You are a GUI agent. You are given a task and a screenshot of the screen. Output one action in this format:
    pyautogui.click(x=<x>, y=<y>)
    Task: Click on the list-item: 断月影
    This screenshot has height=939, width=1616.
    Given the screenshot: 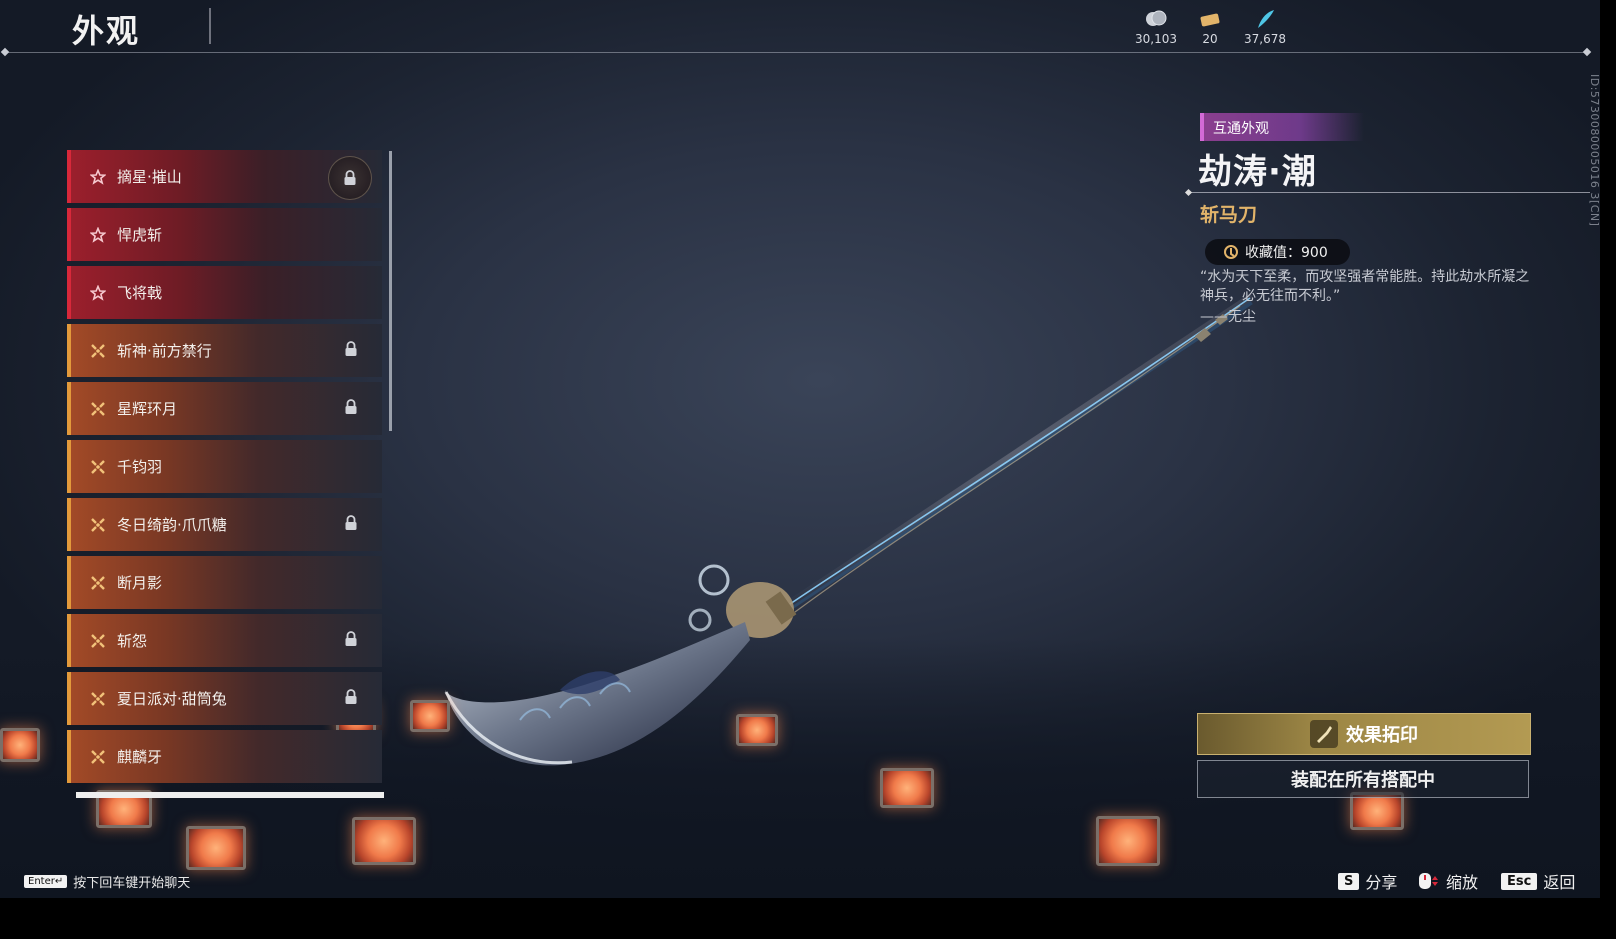 What is the action you would take?
    pyautogui.click(x=224, y=582)
    